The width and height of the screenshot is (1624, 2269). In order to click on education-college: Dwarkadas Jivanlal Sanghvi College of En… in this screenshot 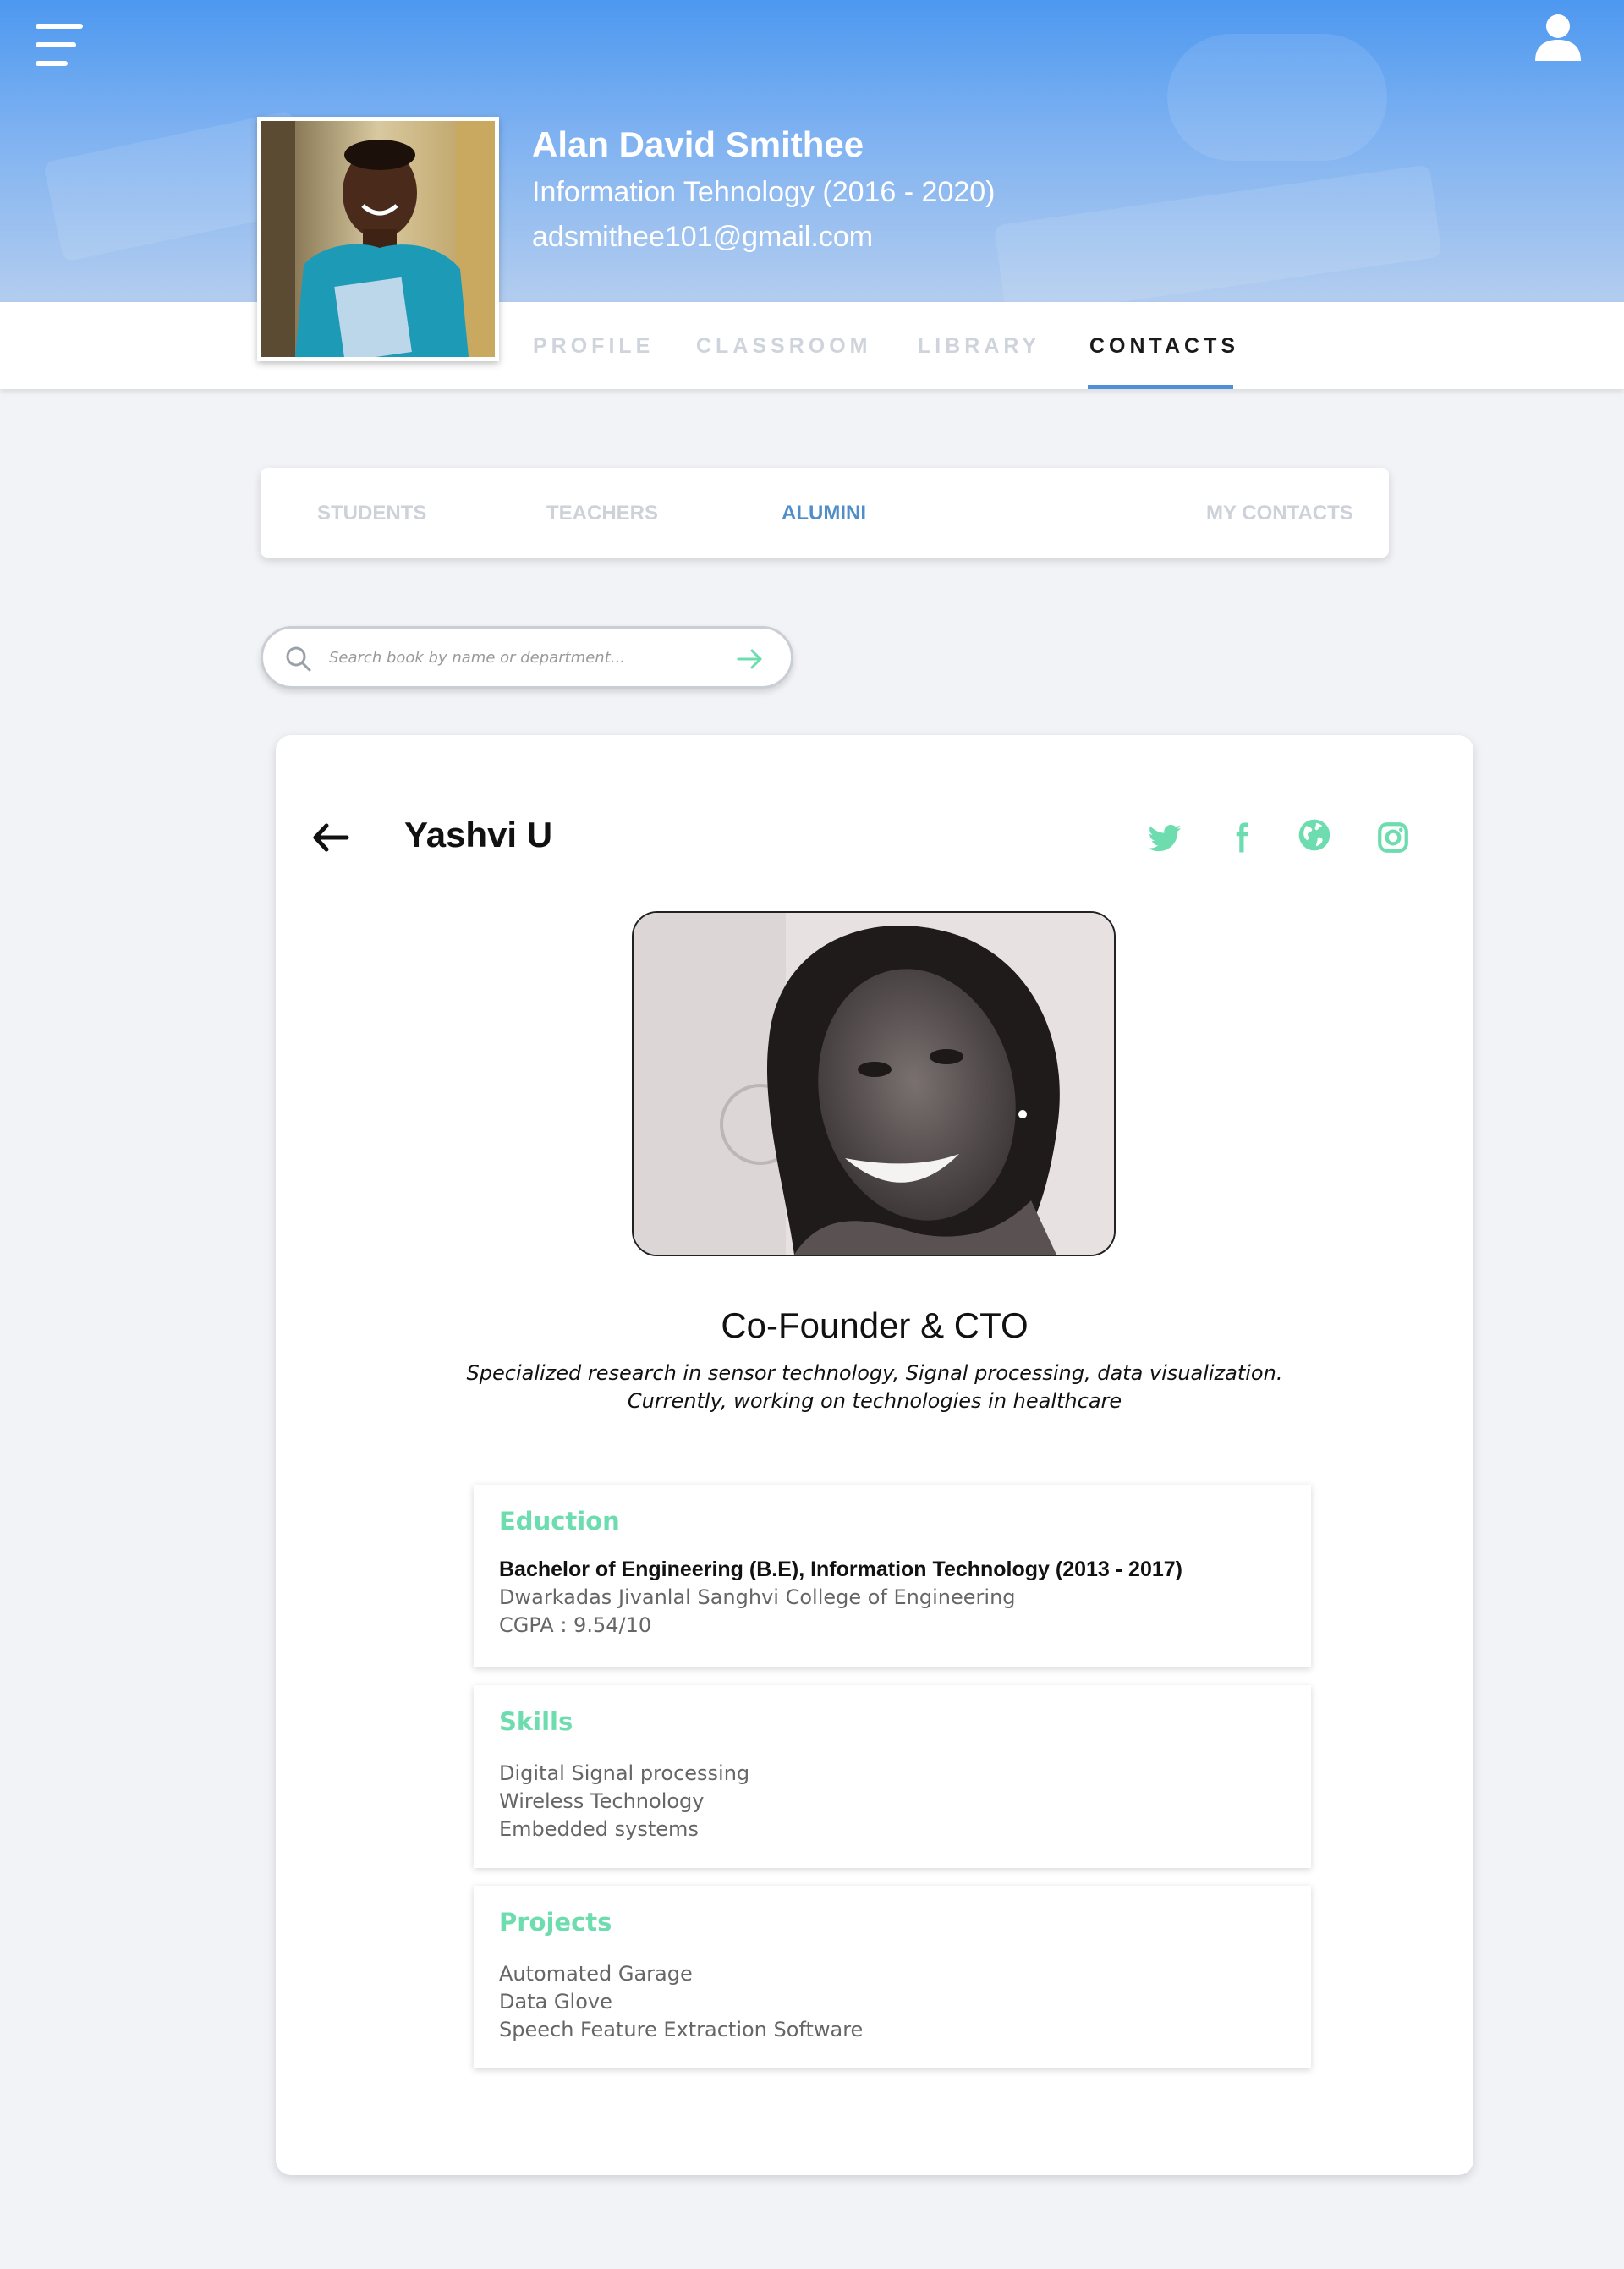, I will do `click(757, 1597)`.